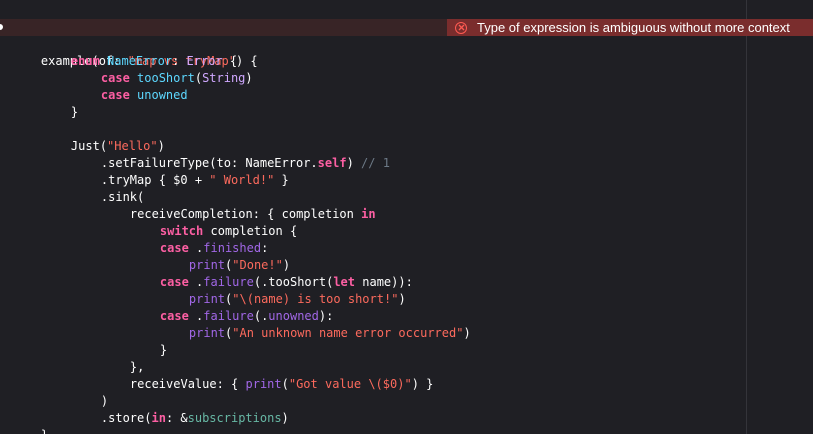 This screenshot has width=813, height=434. What do you see at coordinates (162, 95) in the screenshot?
I see `code-token: unowned` at bounding box center [162, 95].